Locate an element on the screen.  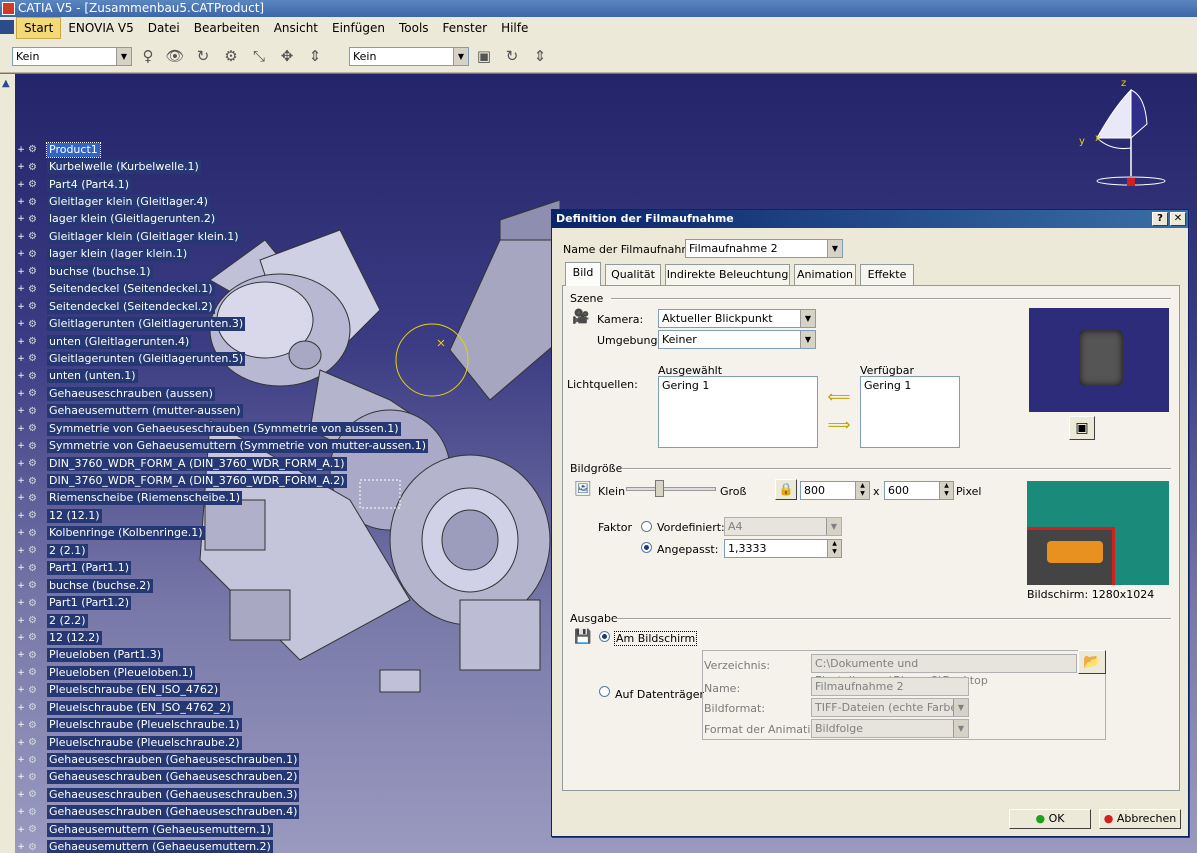
size-slider-track is located at coordinates (671, 489).